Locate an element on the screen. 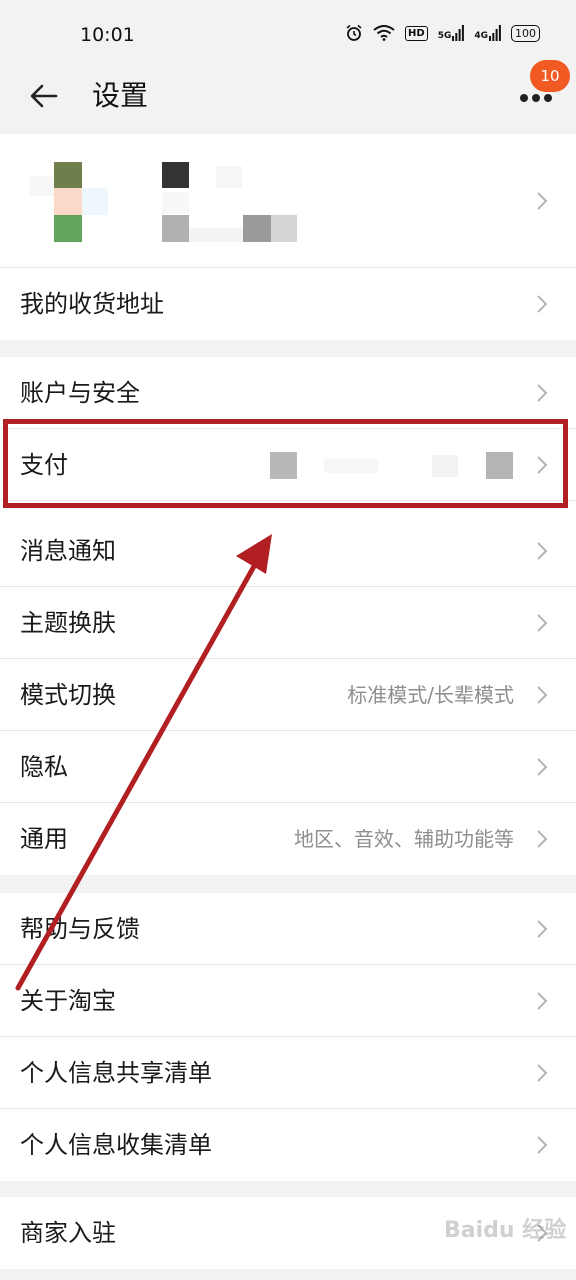  mode-switch-value: 标准模式/长辈模式 is located at coordinates (430, 695).